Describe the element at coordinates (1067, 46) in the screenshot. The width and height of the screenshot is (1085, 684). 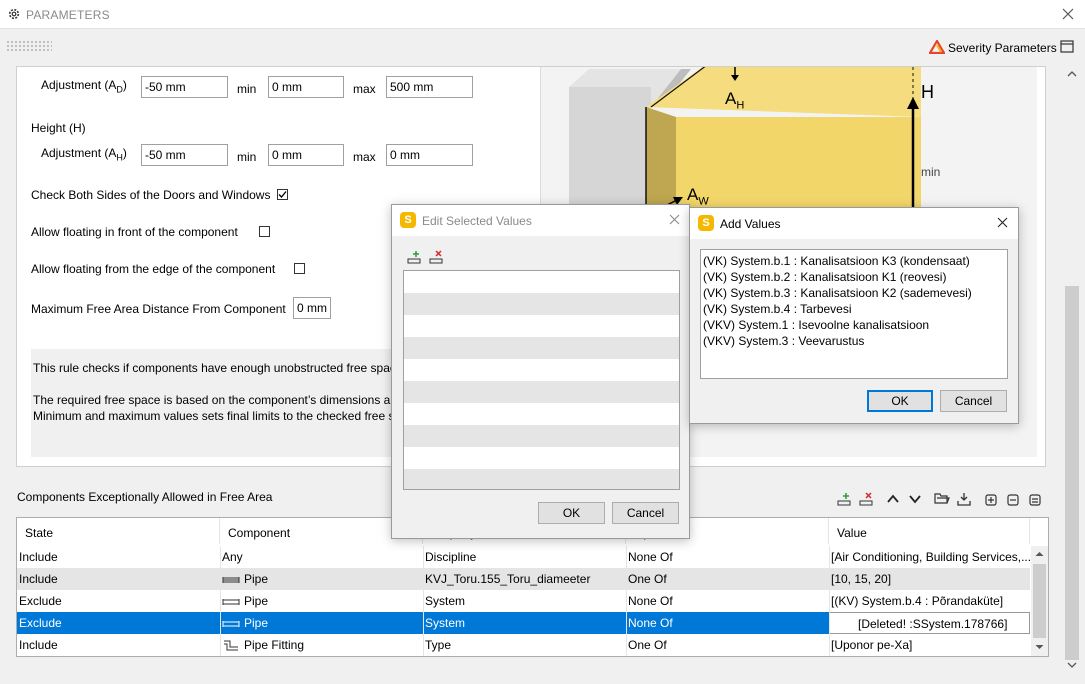
I see `panel-toggle-icon` at that location.